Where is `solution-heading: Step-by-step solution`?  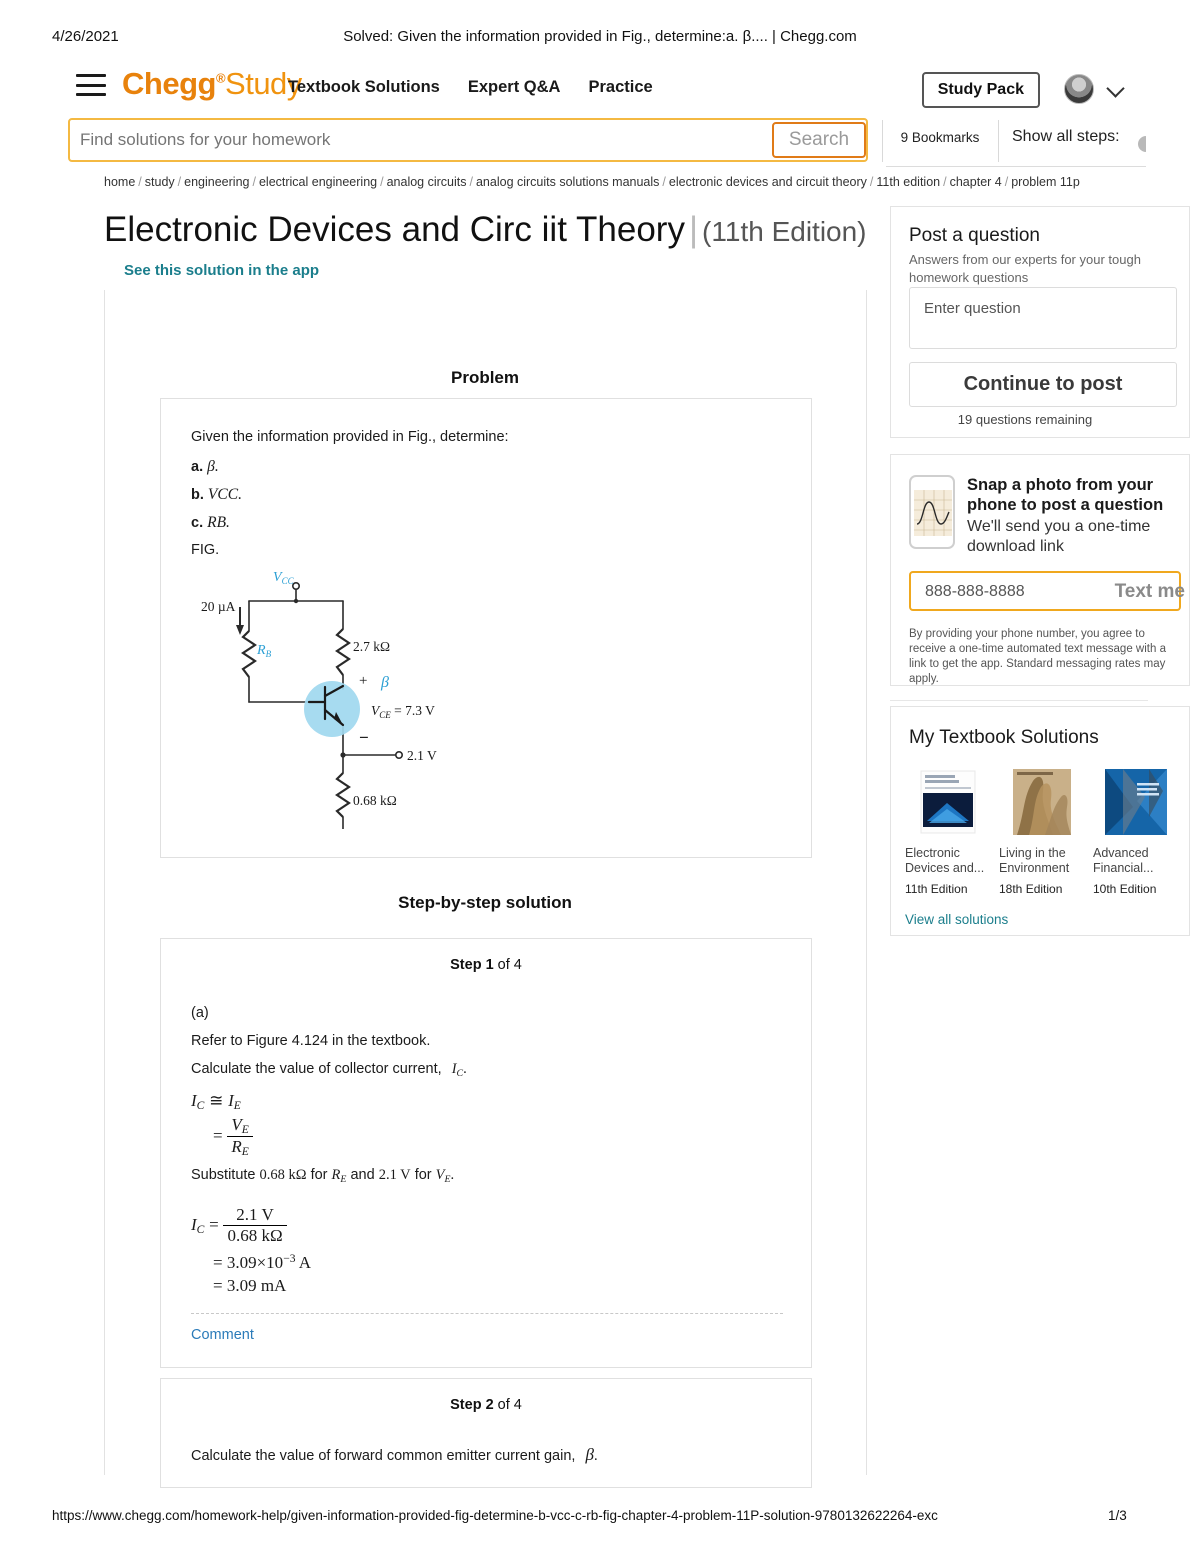
solution-heading: Step-by-step solution is located at coordinates (485, 902).